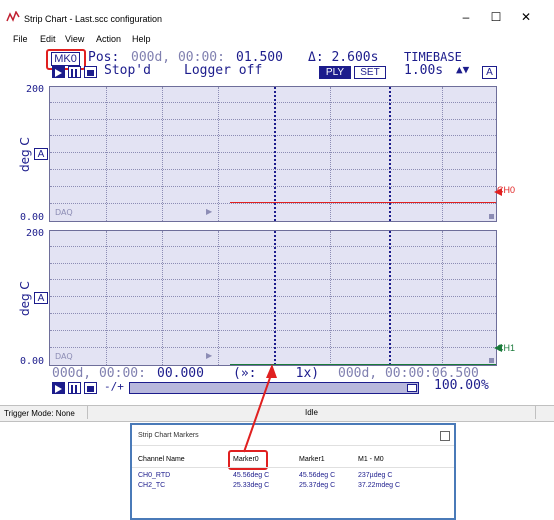 Image resolution: width=554 pixels, height=520 pixels. Describe the element at coordinates (466, 17) in the screenshot. I see `minimize-button: –` at that location.